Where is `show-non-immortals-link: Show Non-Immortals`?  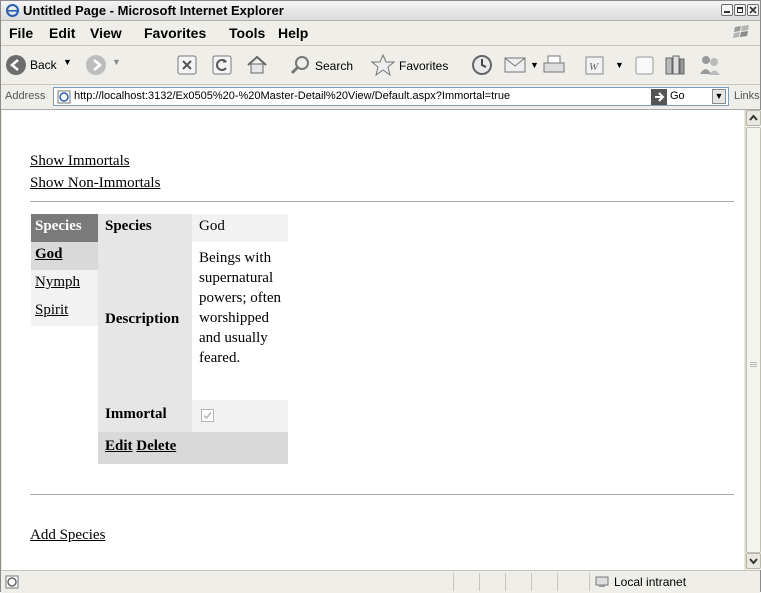
show-non-immortals-link: Show Non-Immortals is located at coordinates (95, 183).